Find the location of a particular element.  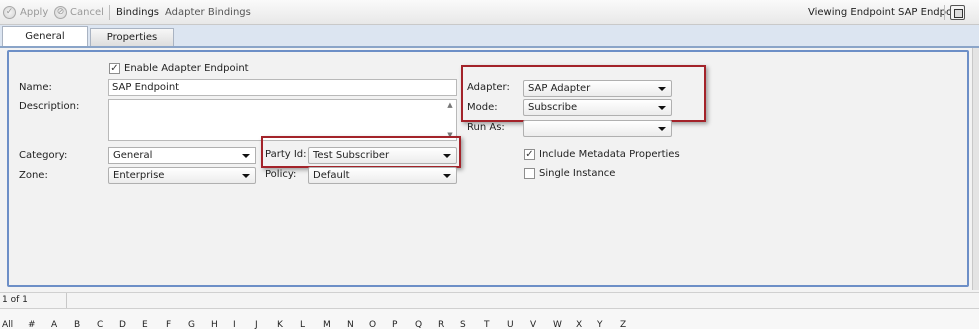

pager-text: 1 of 1 is located at coordinates (15, 300).